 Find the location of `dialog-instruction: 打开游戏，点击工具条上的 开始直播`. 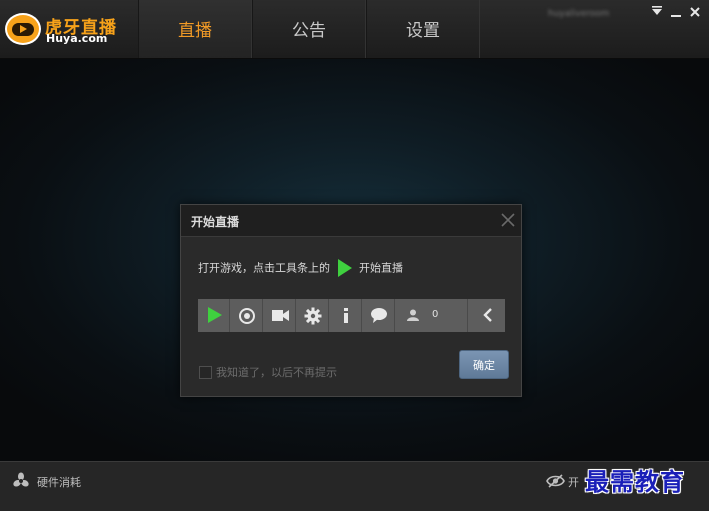

dialog-instruction: 打开游戏，点击工具条上的 开始直播 is located at coordinates (300, 267).